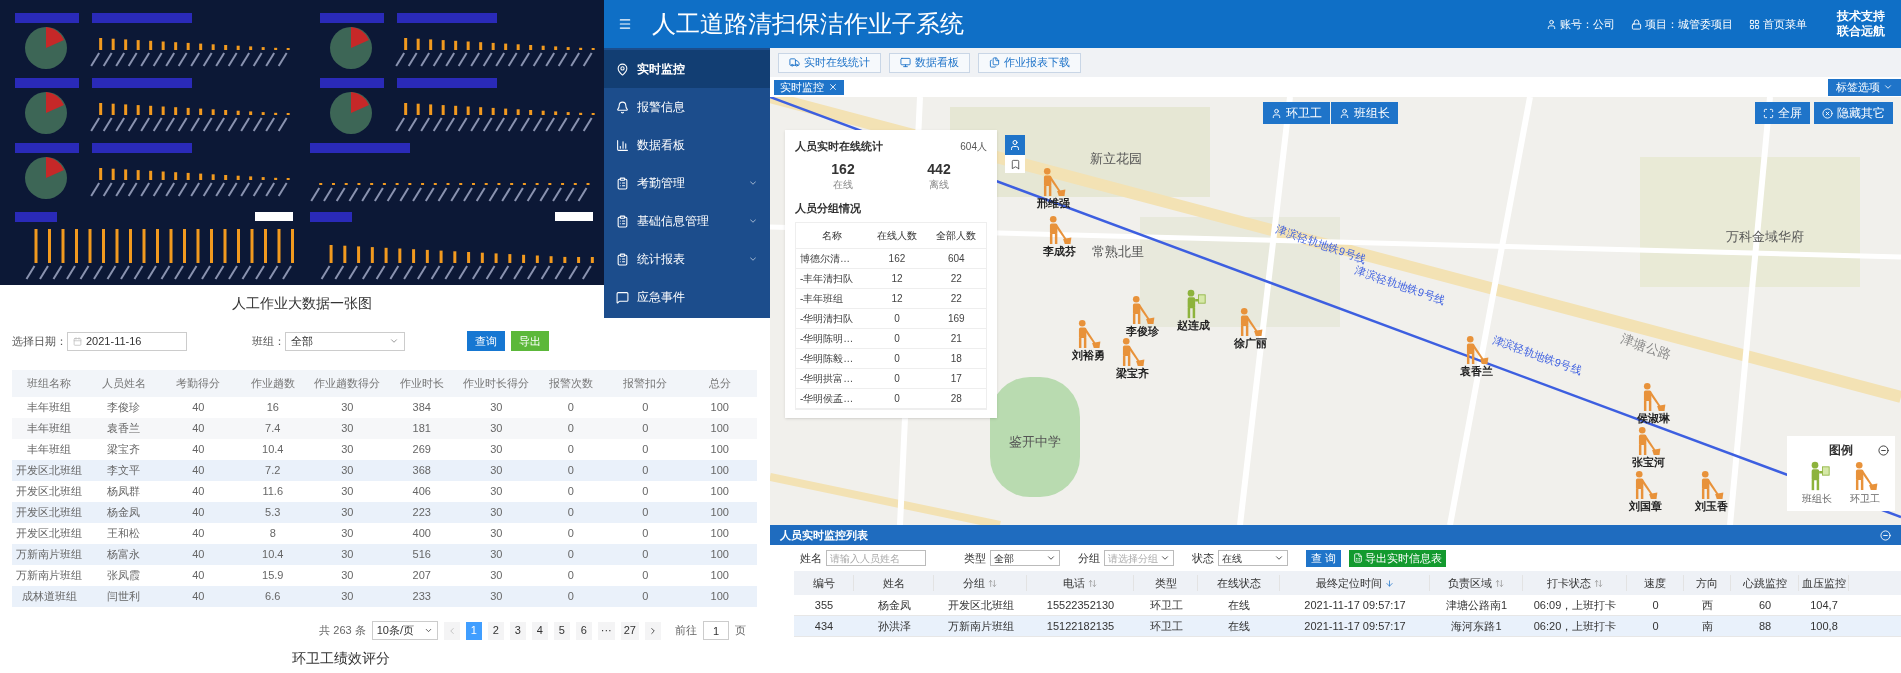 This screenshot has width=1901, height=673. What do you see at coordinates (829, 62) in the screenshot?
I see `toolbar-button: 实时在线统计` at bounding box center [829, 62].